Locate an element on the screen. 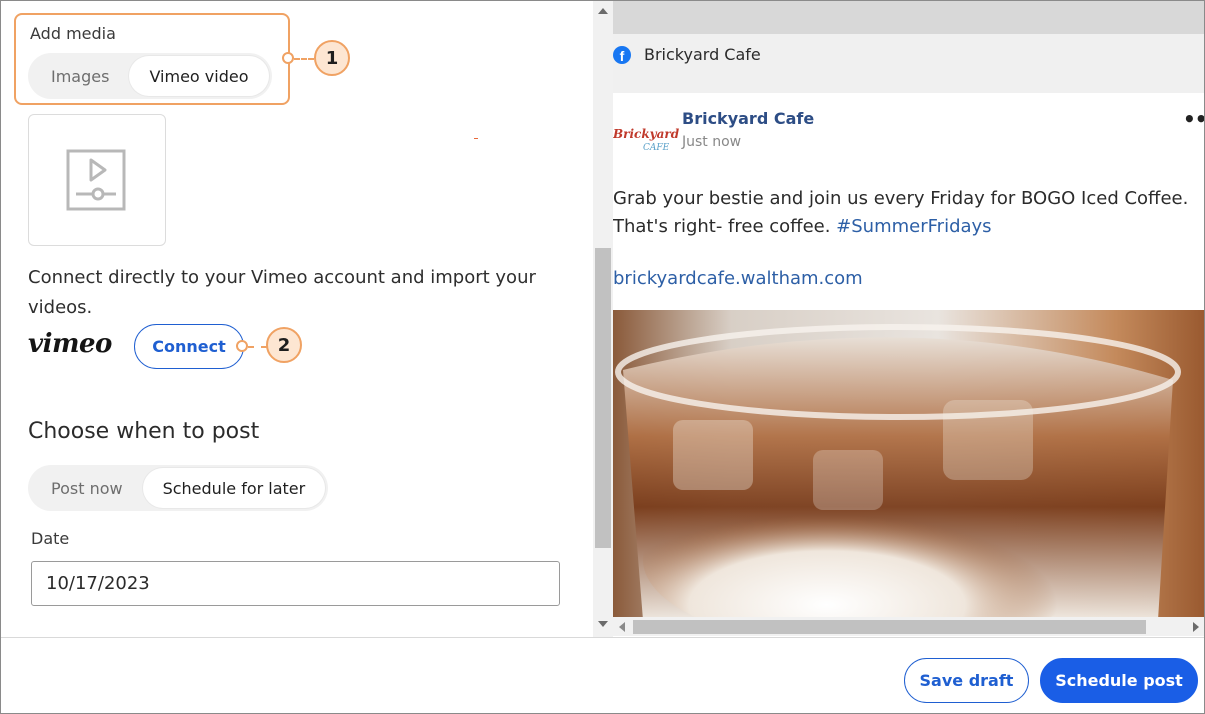 The width and height of the screenshot is (1205, 714). dialog-footer: Save draft Schedule post is located at coordinates (602, 675).